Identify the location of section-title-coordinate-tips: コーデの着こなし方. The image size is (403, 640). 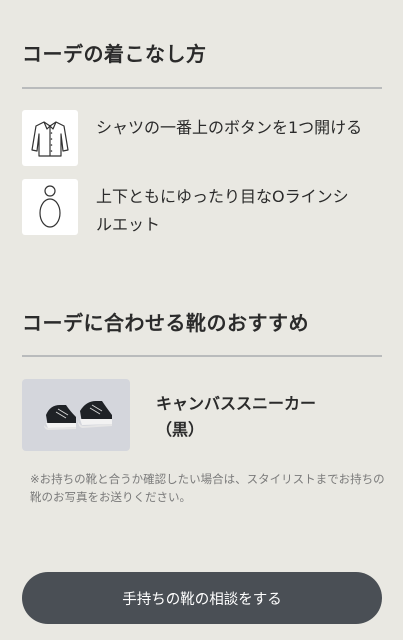
(114, 54).